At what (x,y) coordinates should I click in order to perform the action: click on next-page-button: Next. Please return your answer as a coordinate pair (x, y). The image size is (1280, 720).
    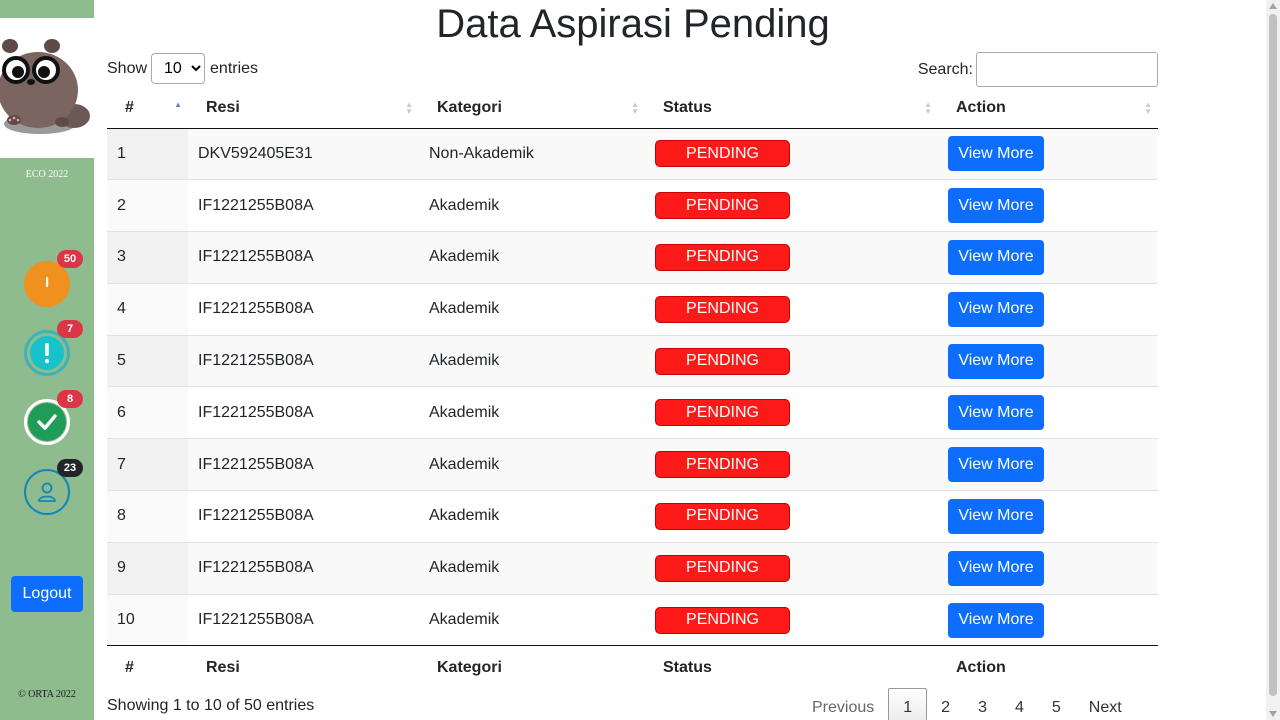
    Looking at the image, I should click on (1105, 704).